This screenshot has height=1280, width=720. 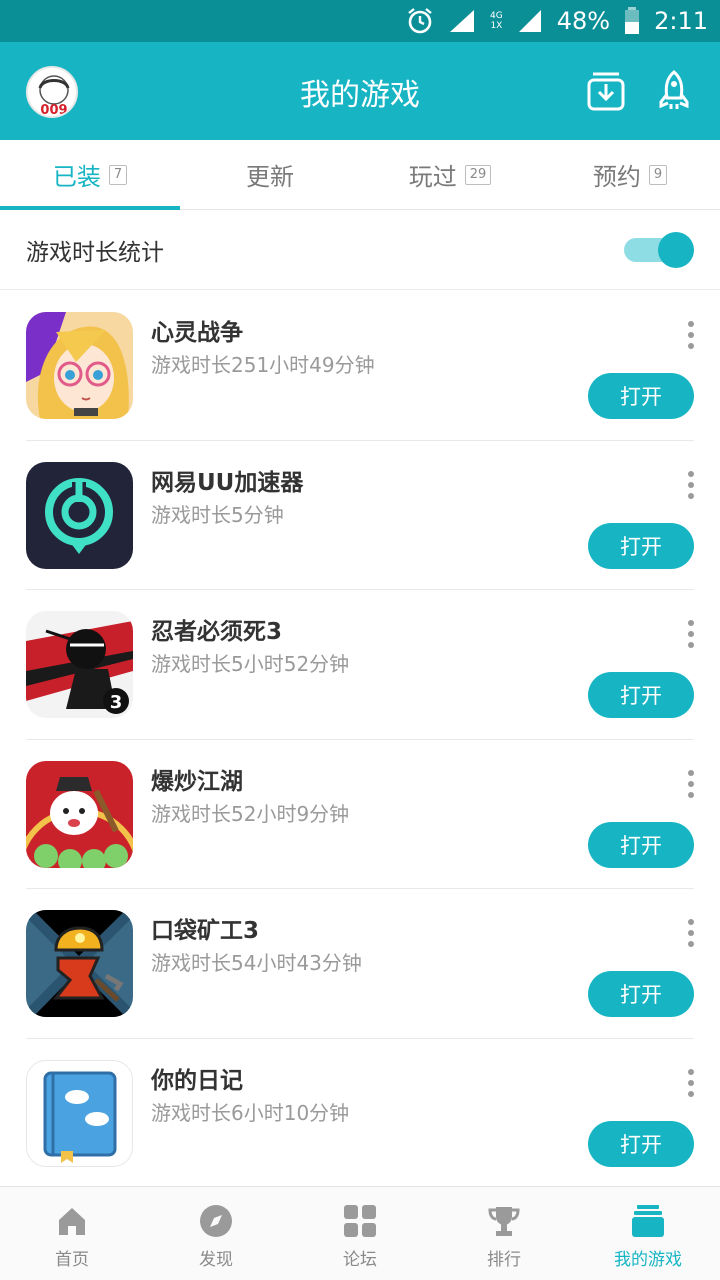 I want to click on battery-percent: 48%, so click(x=583, y=21).